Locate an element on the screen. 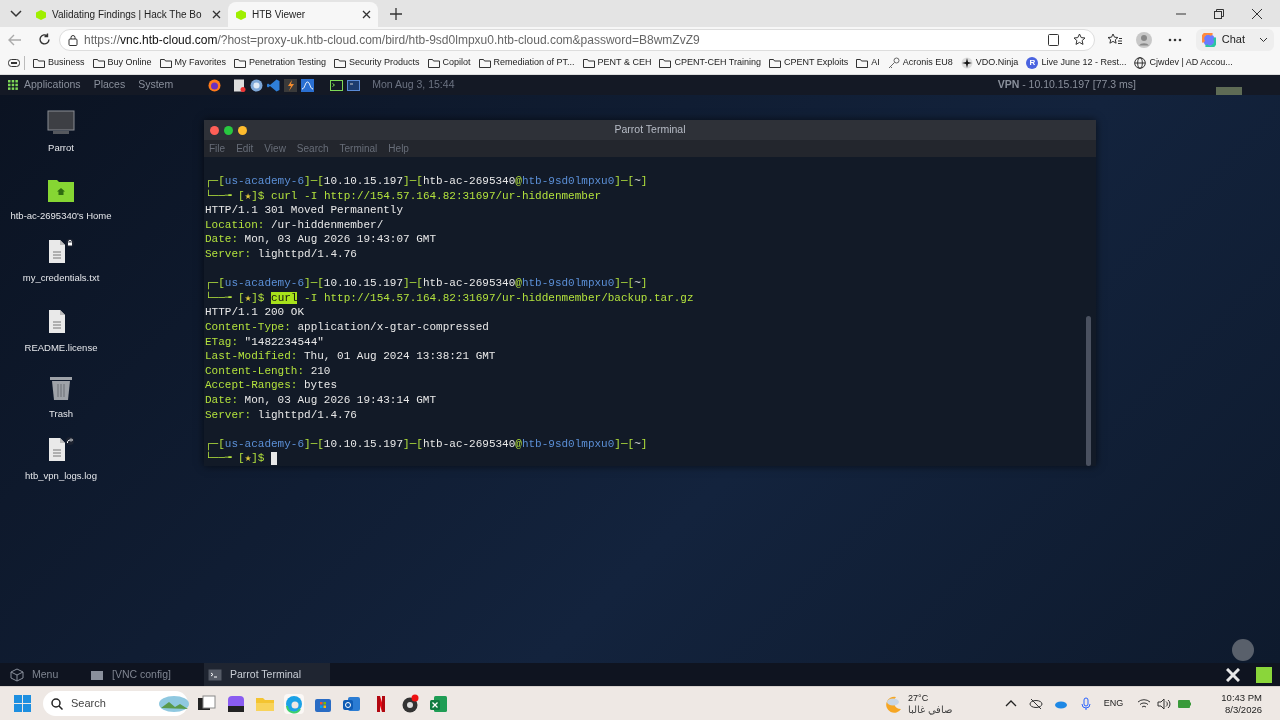  crossed-eye-icon is located at coordinates (1035, 703).